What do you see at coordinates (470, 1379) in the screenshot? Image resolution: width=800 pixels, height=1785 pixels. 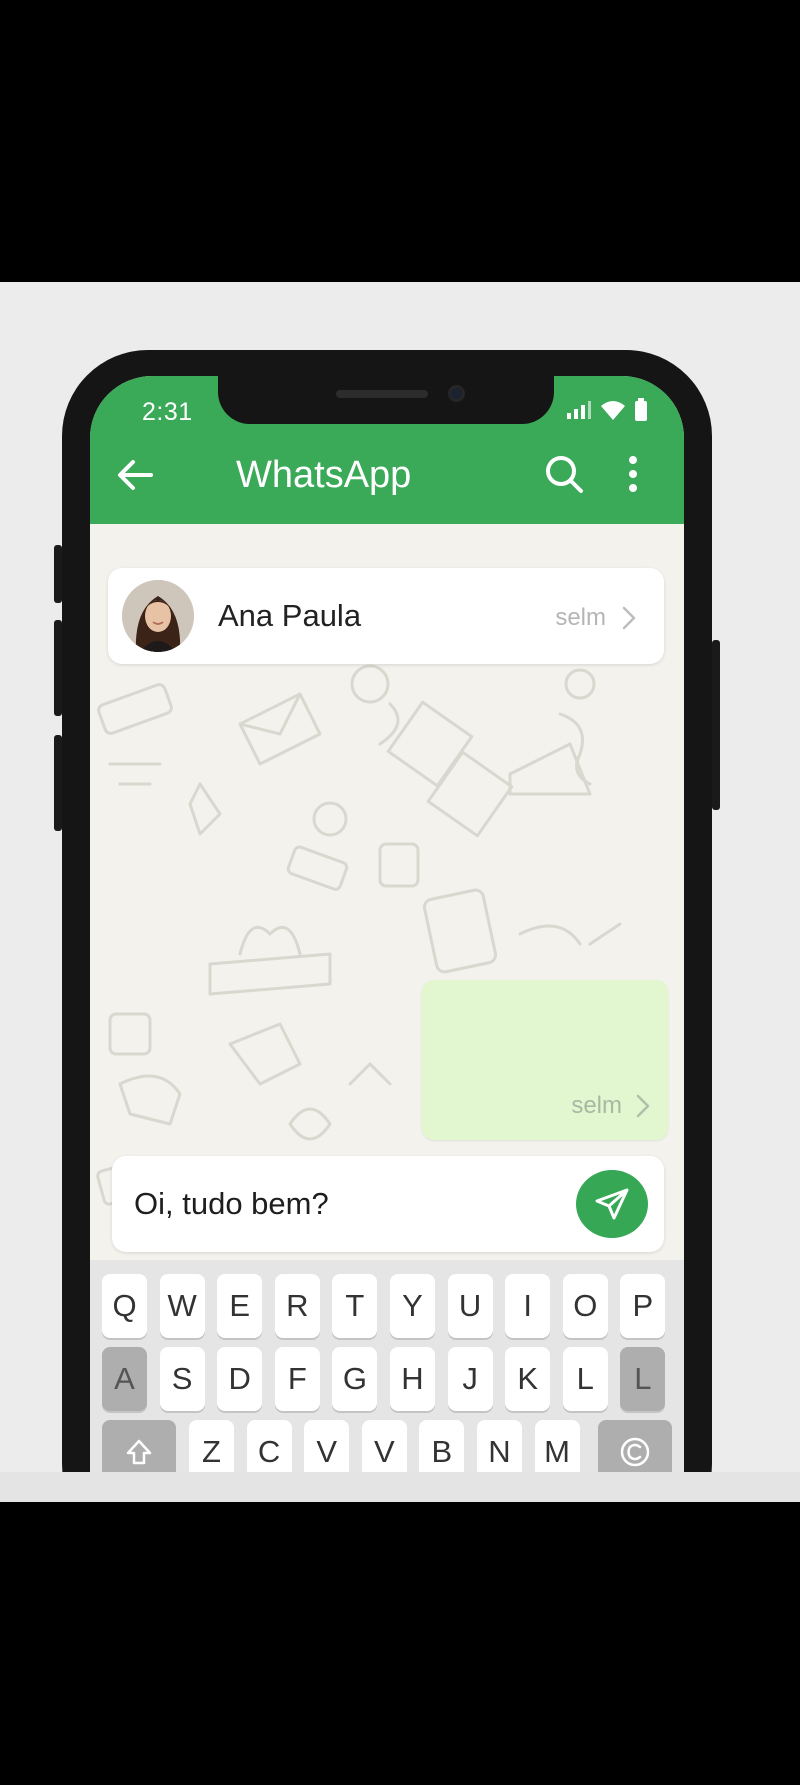 I see `key-j: J` at bounding box center [470, 1379].